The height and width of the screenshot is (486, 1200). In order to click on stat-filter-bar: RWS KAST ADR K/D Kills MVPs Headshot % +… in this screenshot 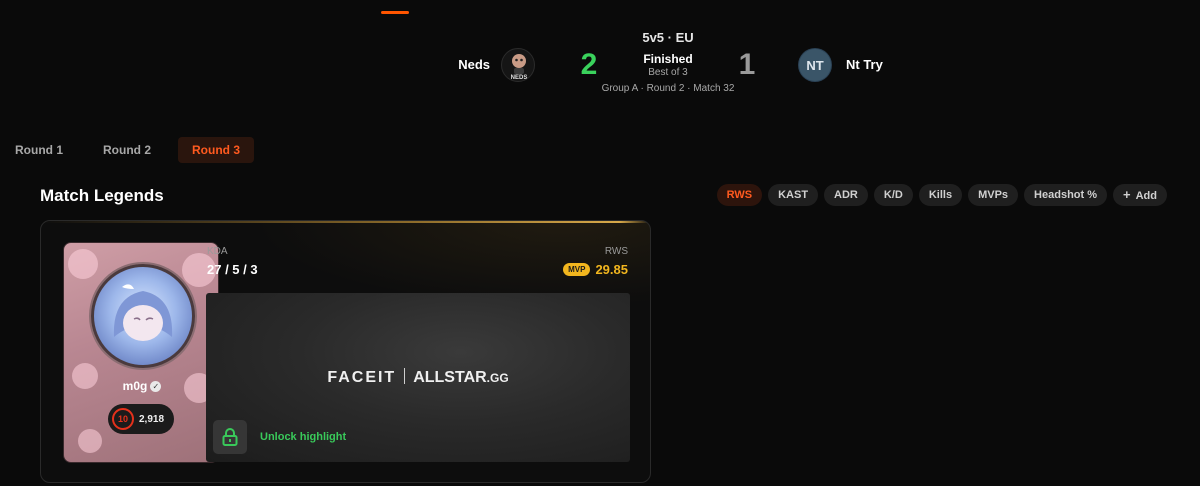, I will do `click(941, 195)`.